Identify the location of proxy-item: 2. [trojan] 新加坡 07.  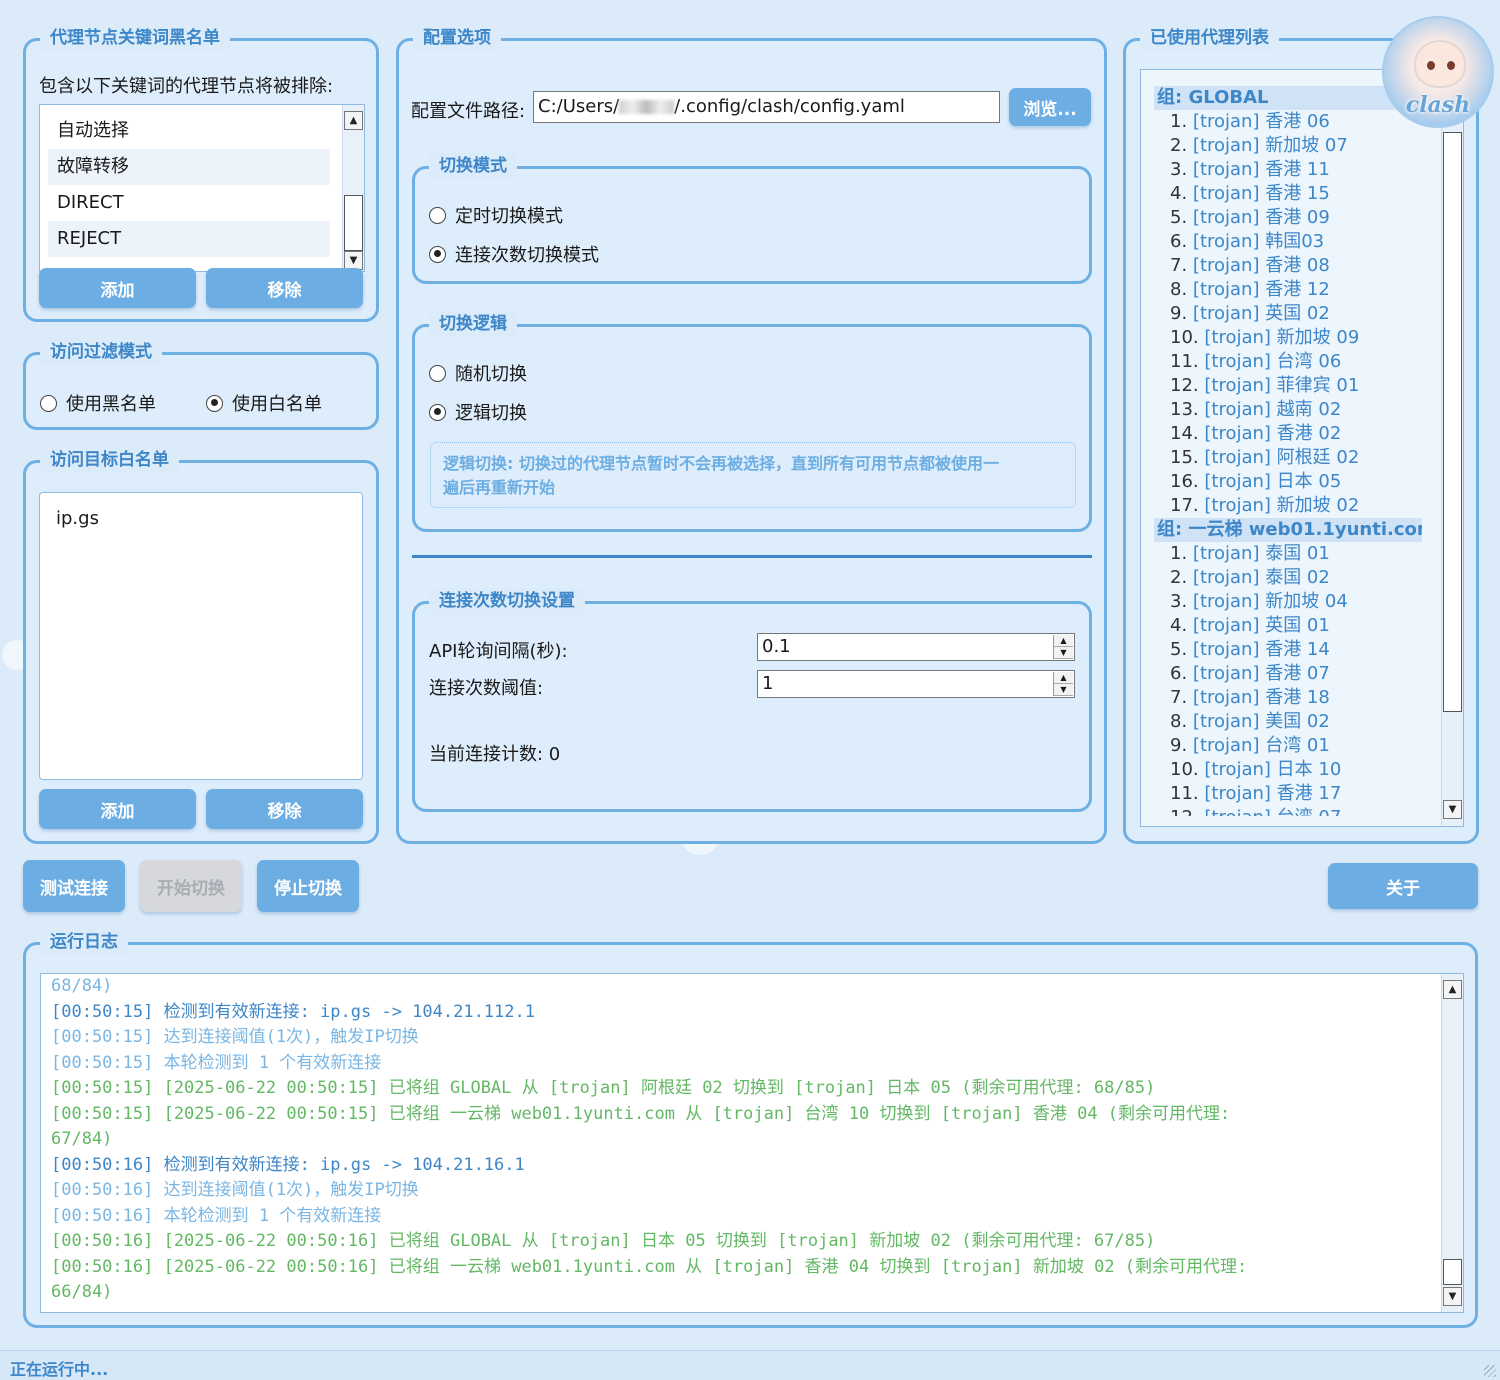
(1288, 146).